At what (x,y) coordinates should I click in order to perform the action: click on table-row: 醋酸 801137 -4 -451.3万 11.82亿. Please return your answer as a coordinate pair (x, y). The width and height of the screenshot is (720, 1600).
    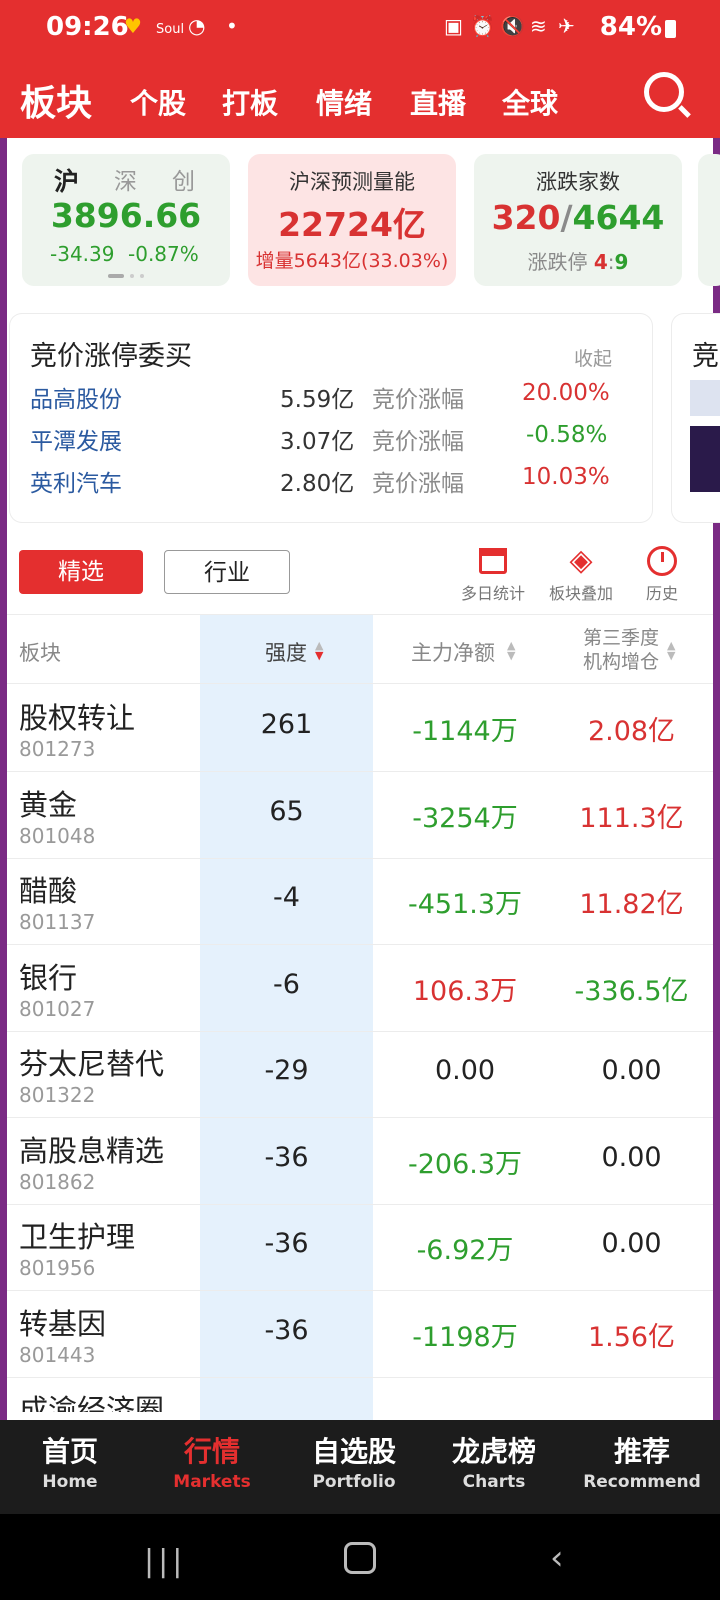
    Looking at the image, I should click on (360, 900).